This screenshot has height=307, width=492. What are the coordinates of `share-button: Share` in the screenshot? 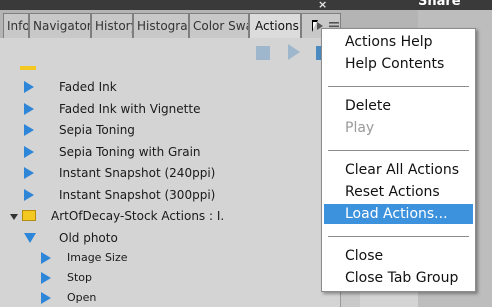 It's located at (439, 4).